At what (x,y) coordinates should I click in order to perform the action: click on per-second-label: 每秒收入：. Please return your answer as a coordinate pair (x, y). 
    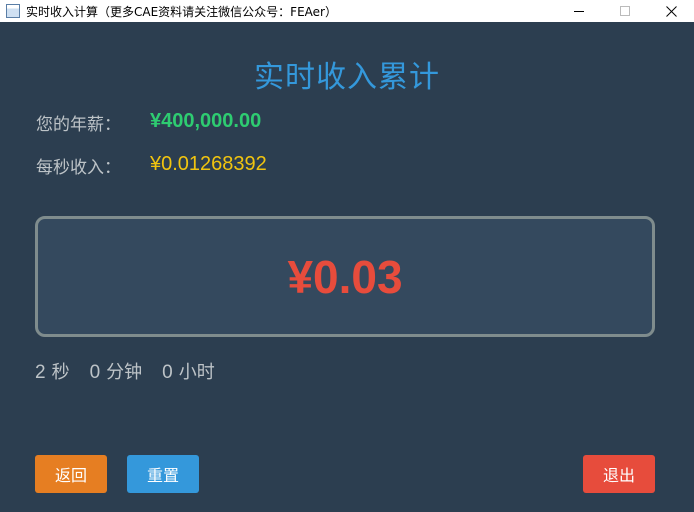
    Looking at the image, I should click on (78, 168).